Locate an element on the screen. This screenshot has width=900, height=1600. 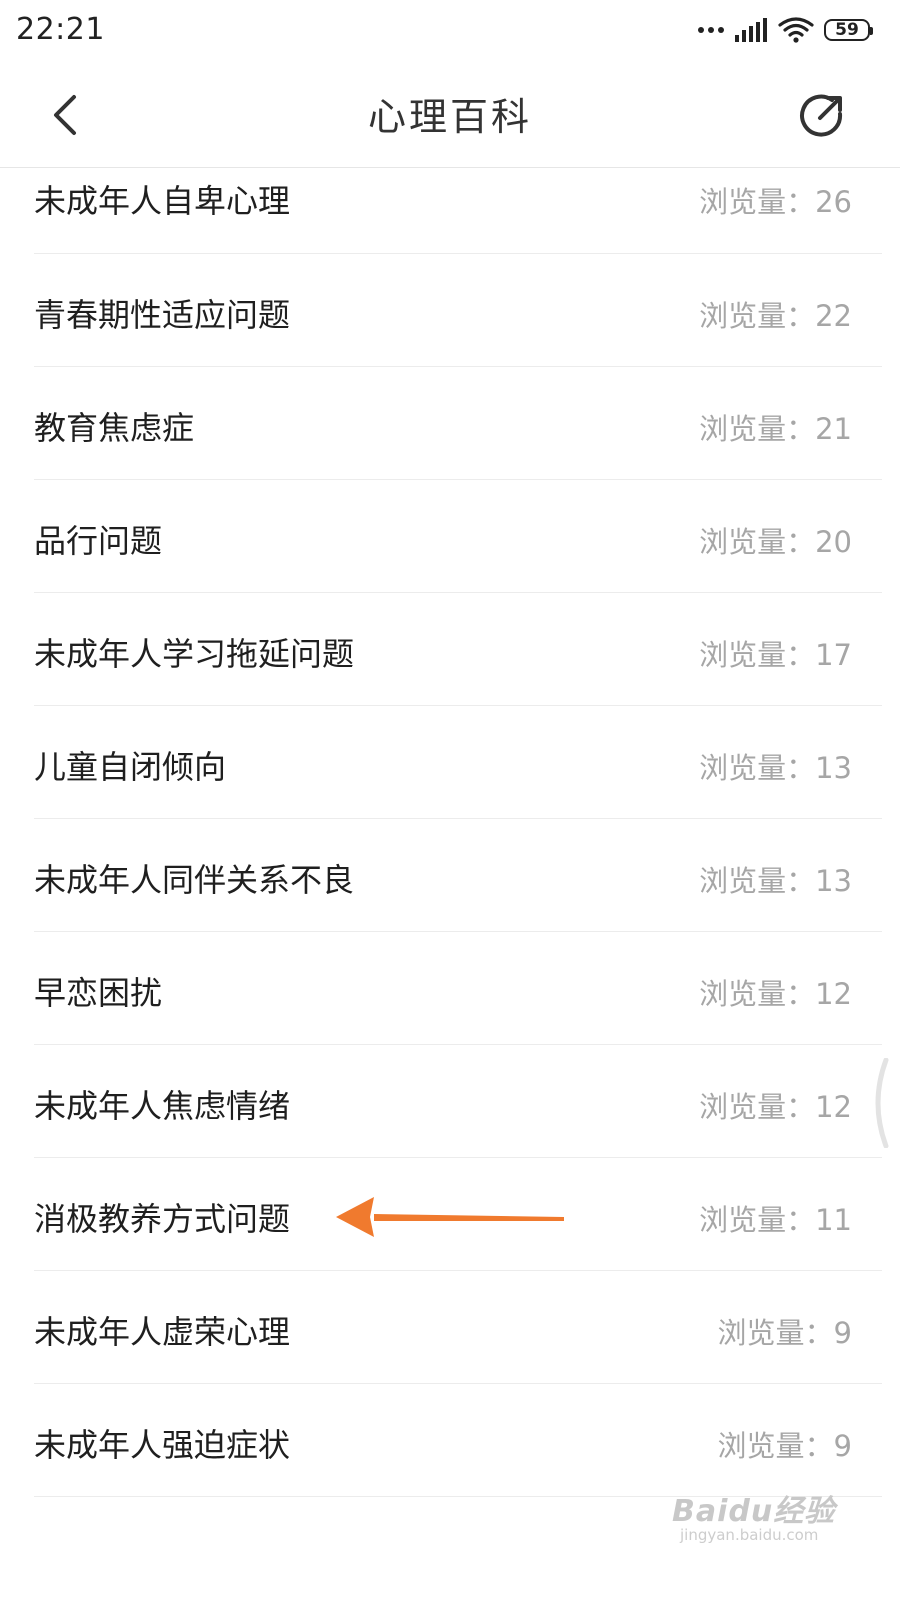
item-title: 青春期性适应问题 is located at coordinates (162, 315).